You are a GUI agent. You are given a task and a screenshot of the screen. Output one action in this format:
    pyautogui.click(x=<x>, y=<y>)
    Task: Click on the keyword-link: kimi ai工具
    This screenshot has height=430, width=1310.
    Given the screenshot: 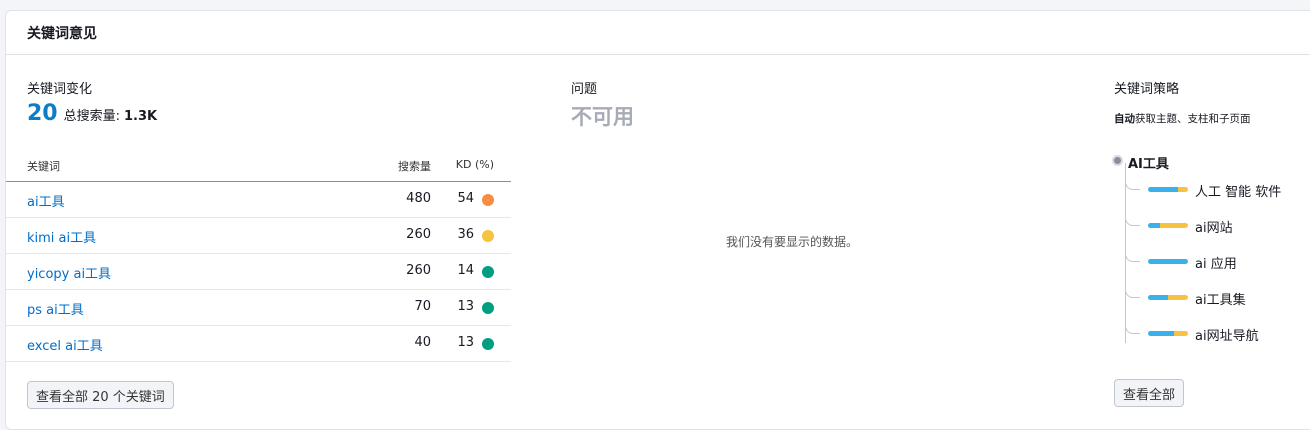 What is the action you would take?
    pyautogui.click(x=61, y=236)
    